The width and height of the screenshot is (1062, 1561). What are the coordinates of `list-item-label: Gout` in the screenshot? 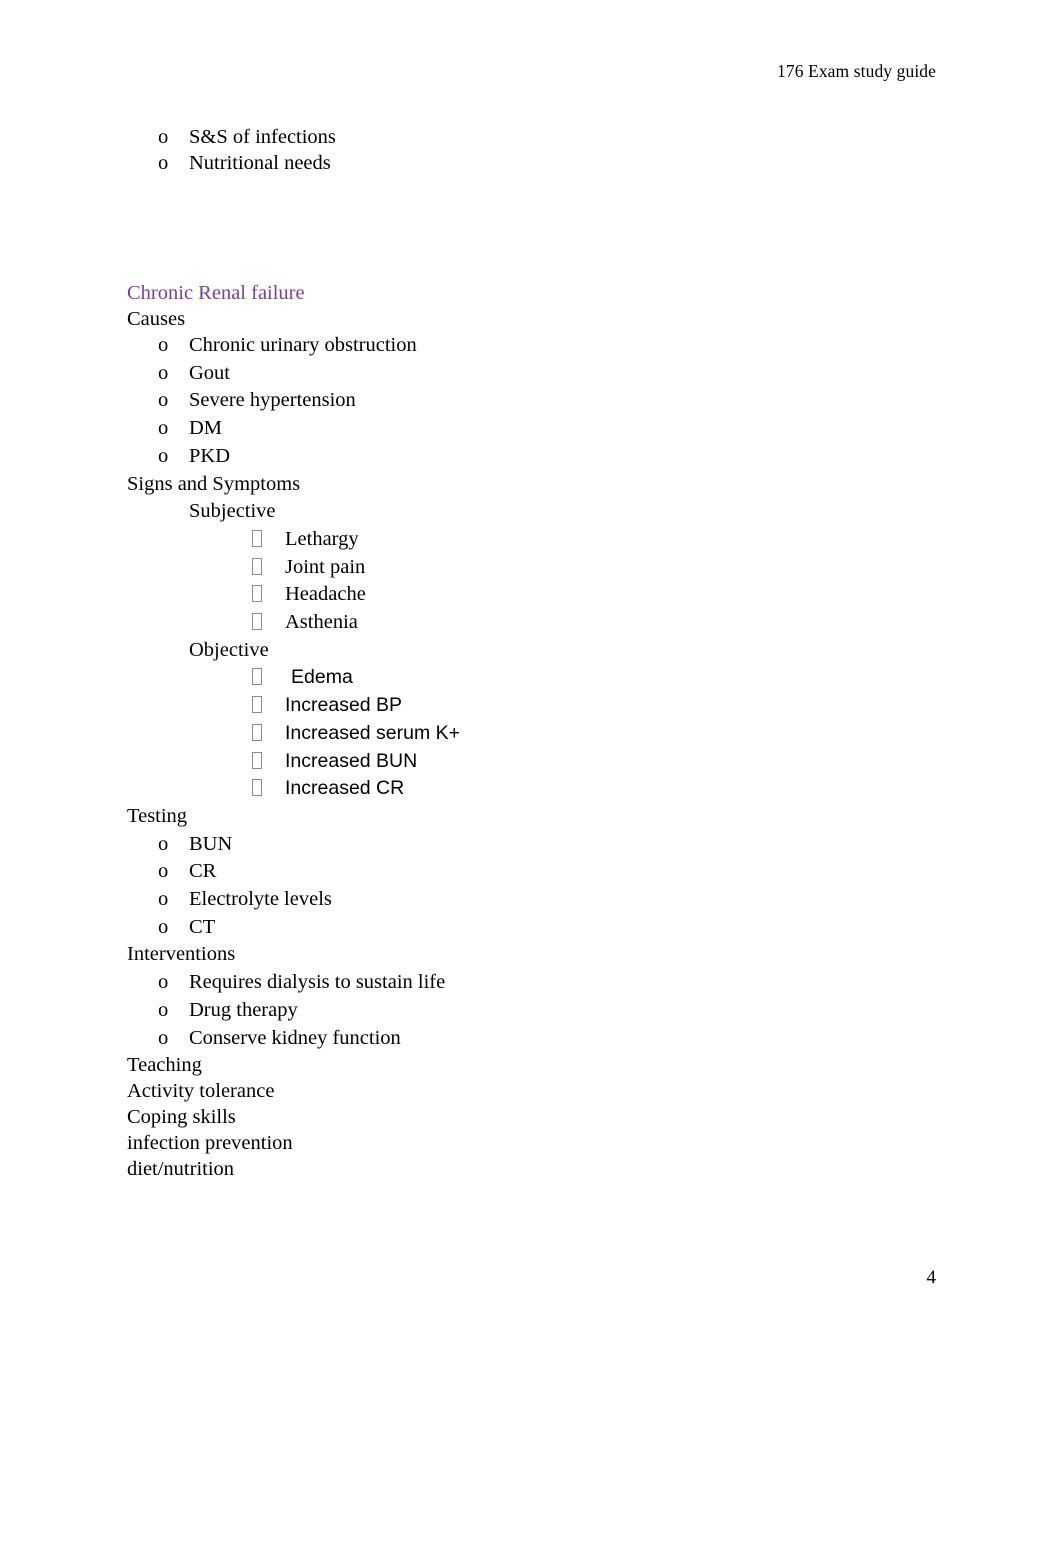 It's located at (209, 372).